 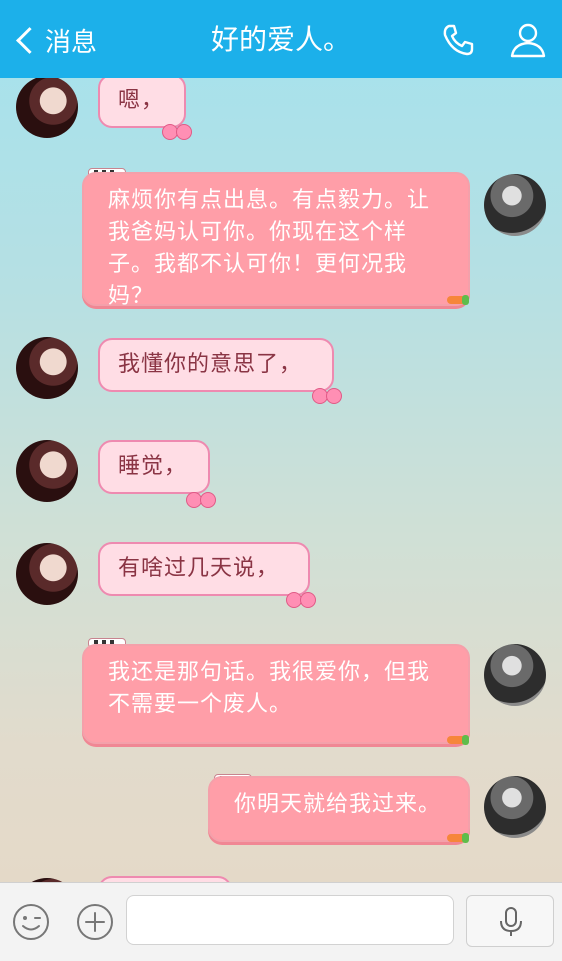 I want to click on message-text: 你明天就给我过来。, so click(x=338, y=804).